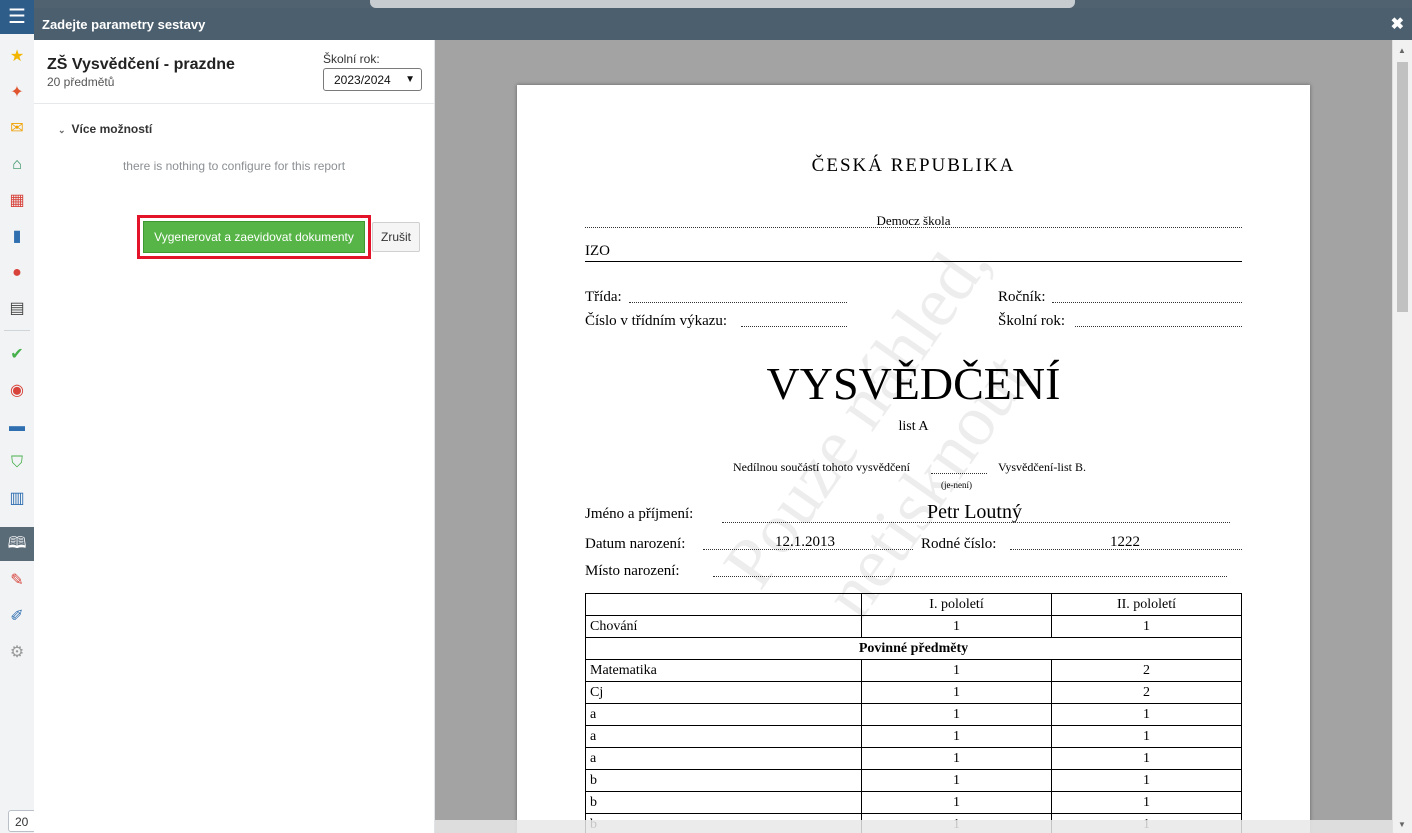 The width and height of the screenshot is (1412, 833). What do you see at coordinates (17, 355) in the screenshot?
I see `check-circle-icon: ✔` at bounding box center [17, 355].